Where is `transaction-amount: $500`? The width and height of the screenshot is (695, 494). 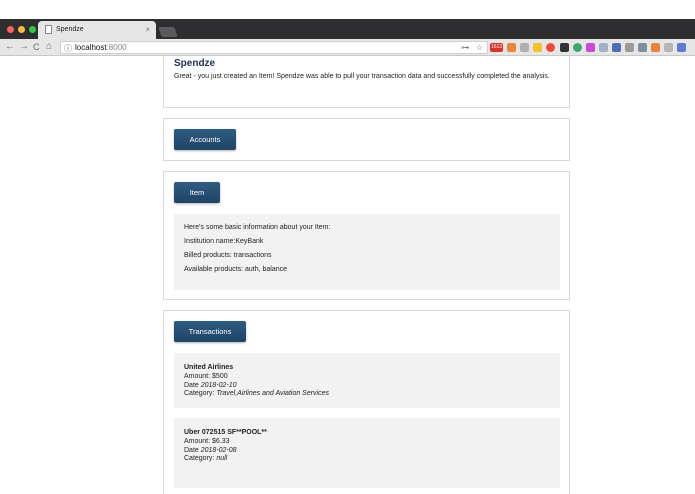
transaction-amount: $500 is located at coordinates (220, 376).